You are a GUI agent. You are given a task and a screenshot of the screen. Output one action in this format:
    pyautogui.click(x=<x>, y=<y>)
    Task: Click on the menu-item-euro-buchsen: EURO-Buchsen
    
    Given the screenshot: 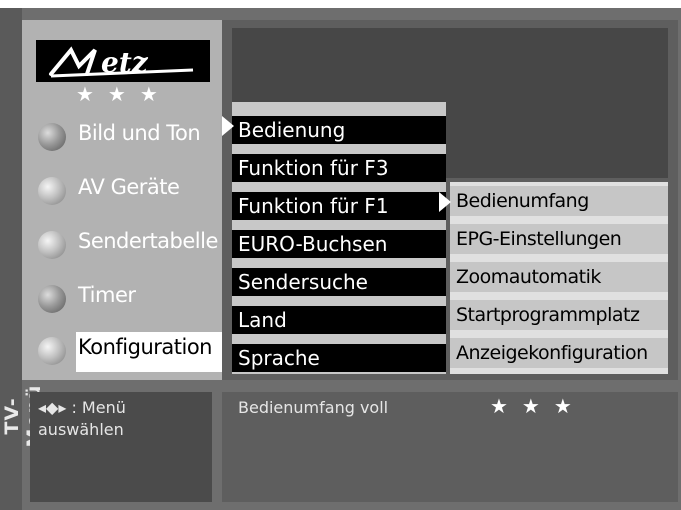 What is the action you would take?
    pyautogui.click(x=339, y=244)
    